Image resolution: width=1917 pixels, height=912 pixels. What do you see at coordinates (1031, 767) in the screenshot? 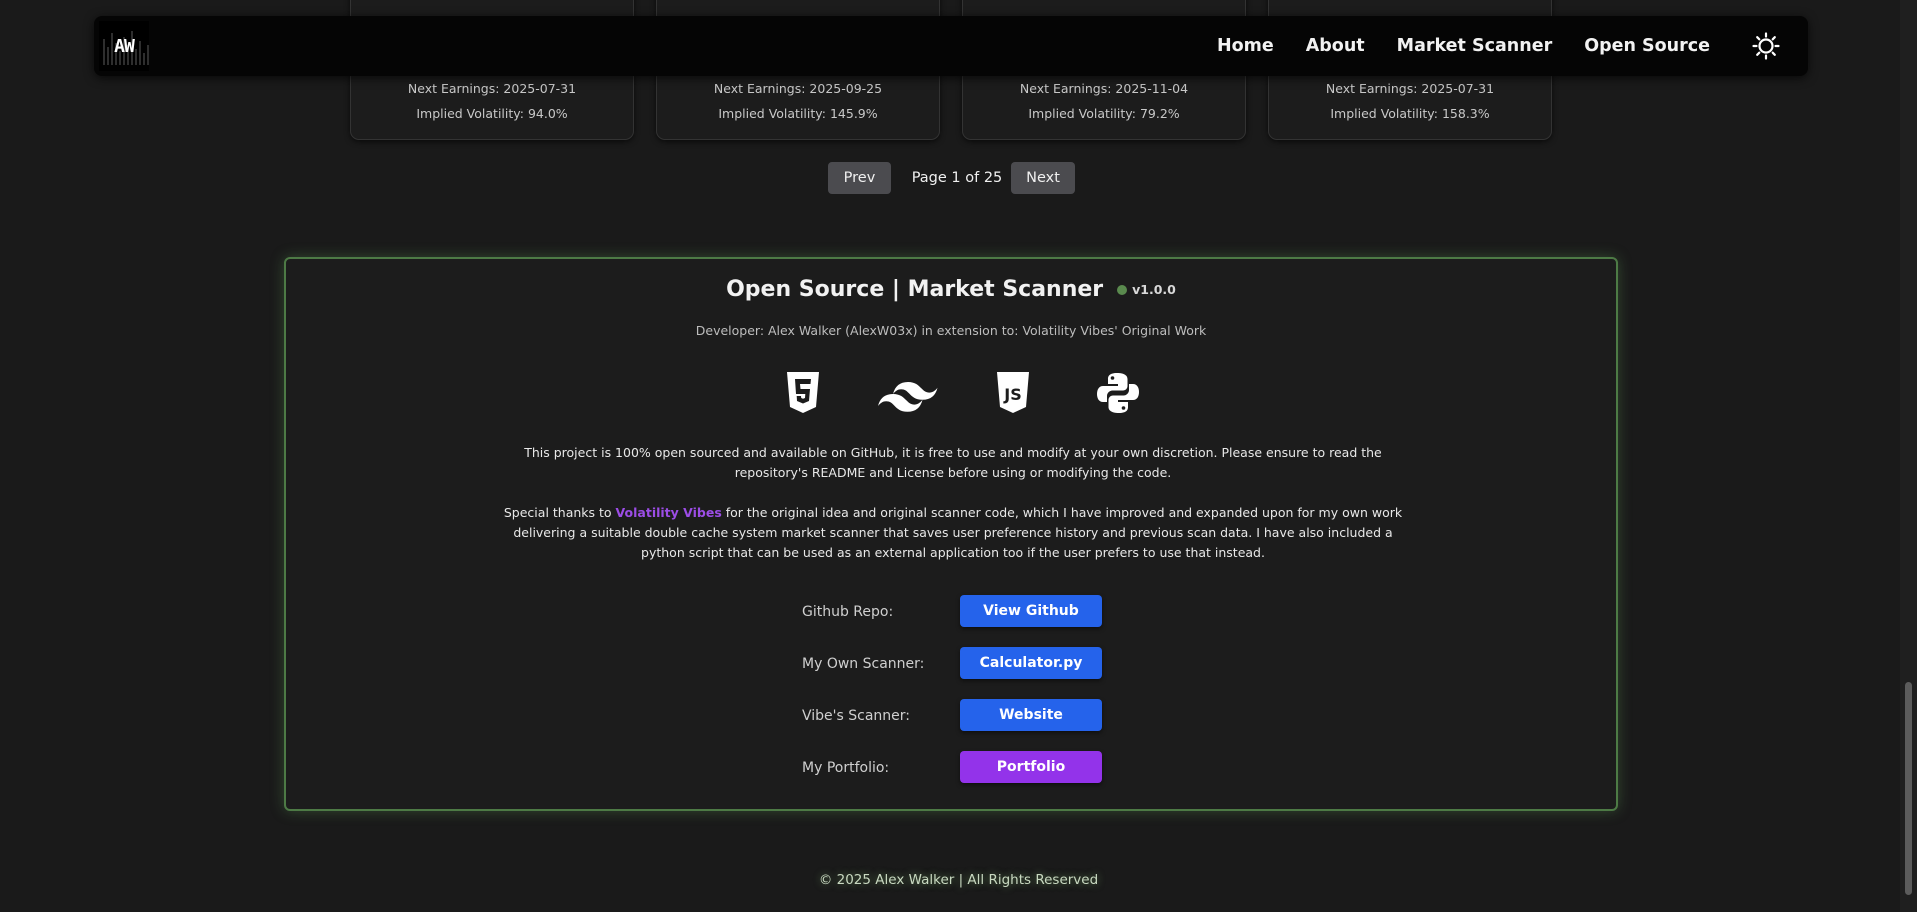
I see `portfolio-button: Portfolio` at bounding box center [1031, 767].